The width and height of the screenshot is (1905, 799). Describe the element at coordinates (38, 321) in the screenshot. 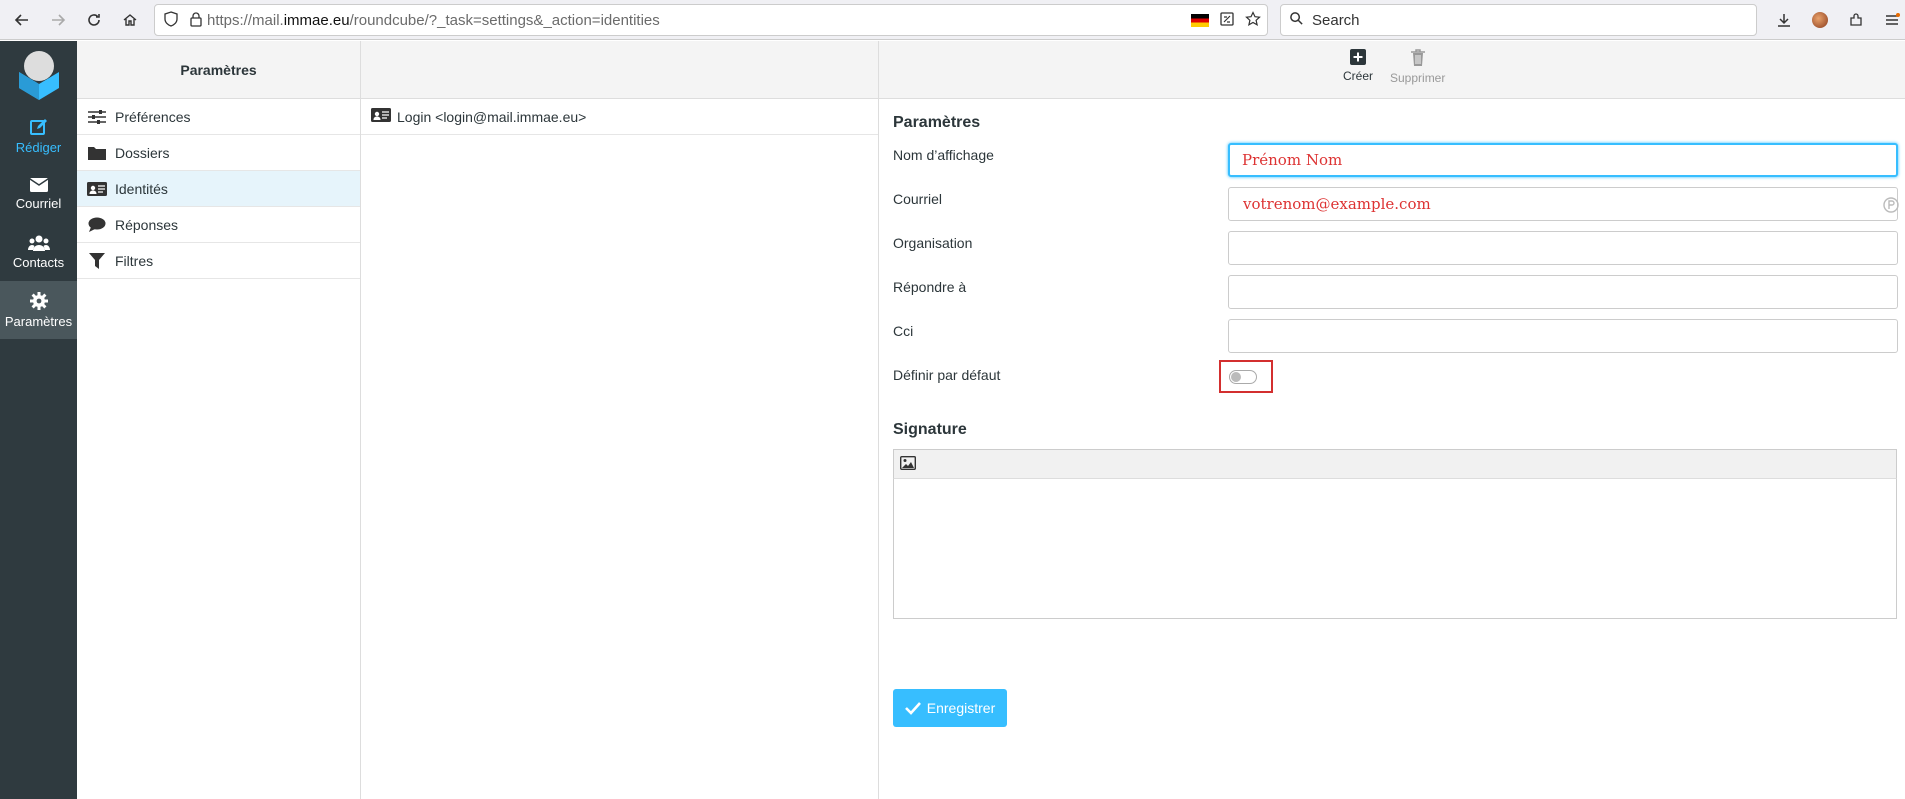

I see `settings-label: Paramètres` at that location.